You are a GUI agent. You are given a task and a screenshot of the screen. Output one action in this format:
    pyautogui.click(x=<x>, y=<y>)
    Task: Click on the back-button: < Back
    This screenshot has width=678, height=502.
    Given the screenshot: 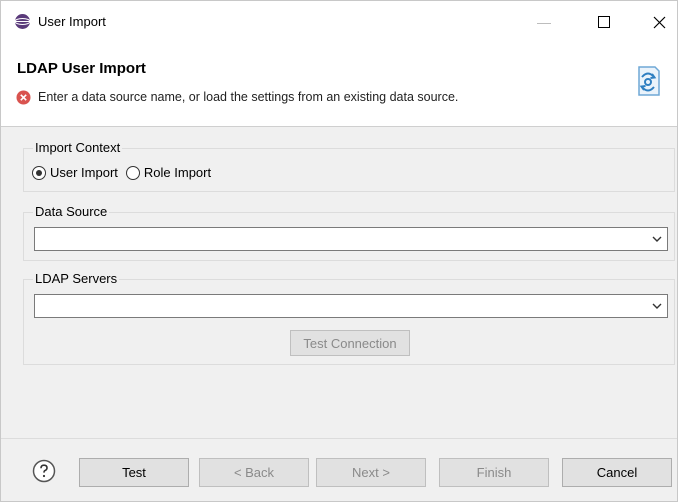 What is the action you would take?
    pyautogui.click(x=254, y=472)
    